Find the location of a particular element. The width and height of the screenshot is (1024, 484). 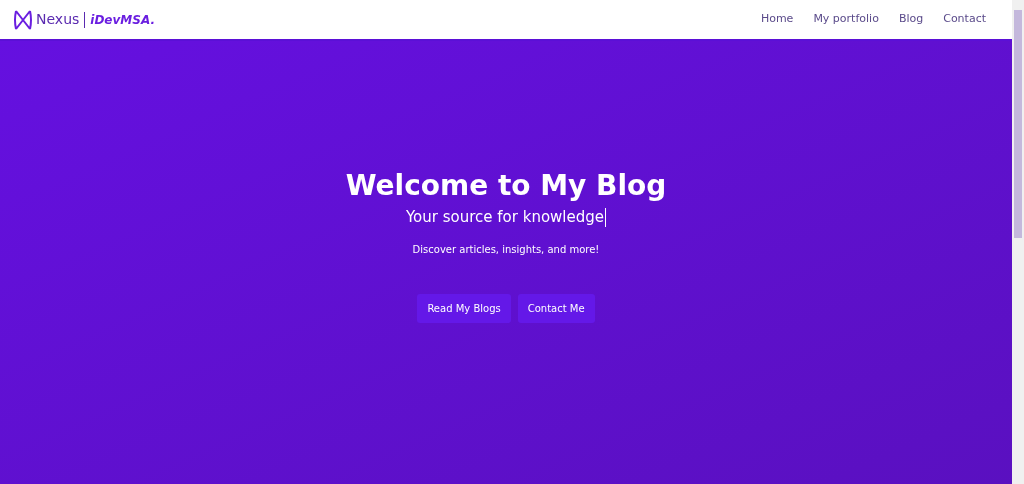

logo-icon is located at coordinates (23, 19).